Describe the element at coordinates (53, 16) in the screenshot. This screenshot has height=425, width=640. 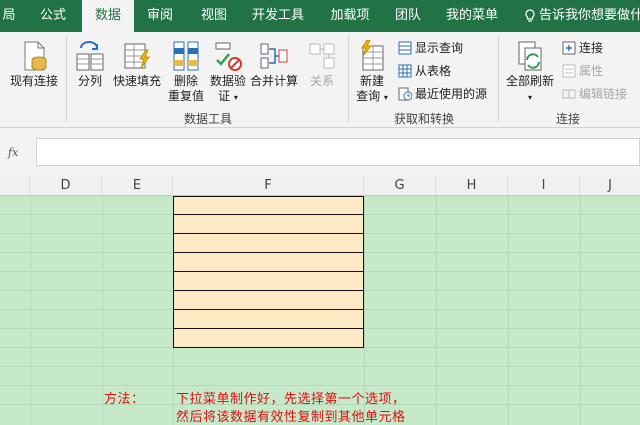
I see `tab-formulas: 公式` at that location.